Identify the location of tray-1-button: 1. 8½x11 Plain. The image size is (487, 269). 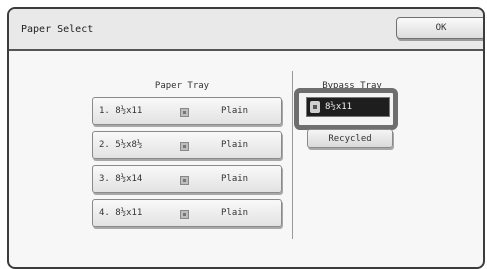
(187, 111).